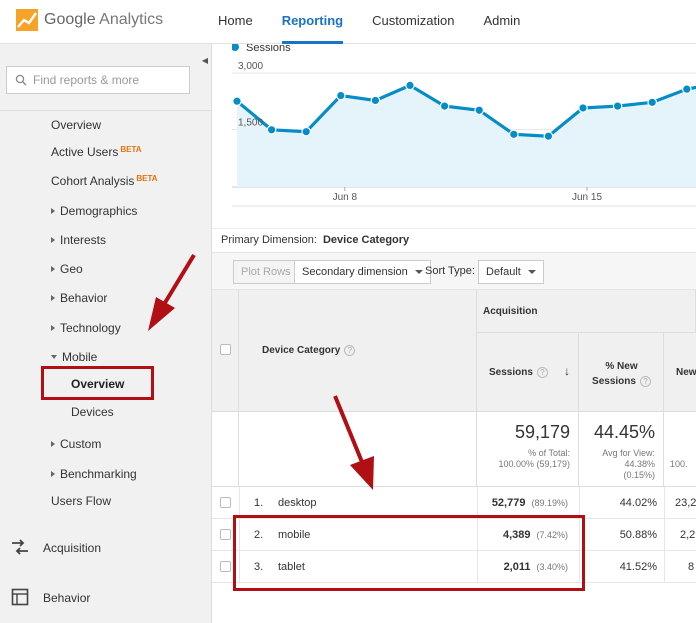 Image resolution: width=696 pixels, height=623 pixels. What do you see at coordinates (76, 444) in the screenshot?
I see `sidebar-item-custom: Custom` at bounding box center [76, 444].